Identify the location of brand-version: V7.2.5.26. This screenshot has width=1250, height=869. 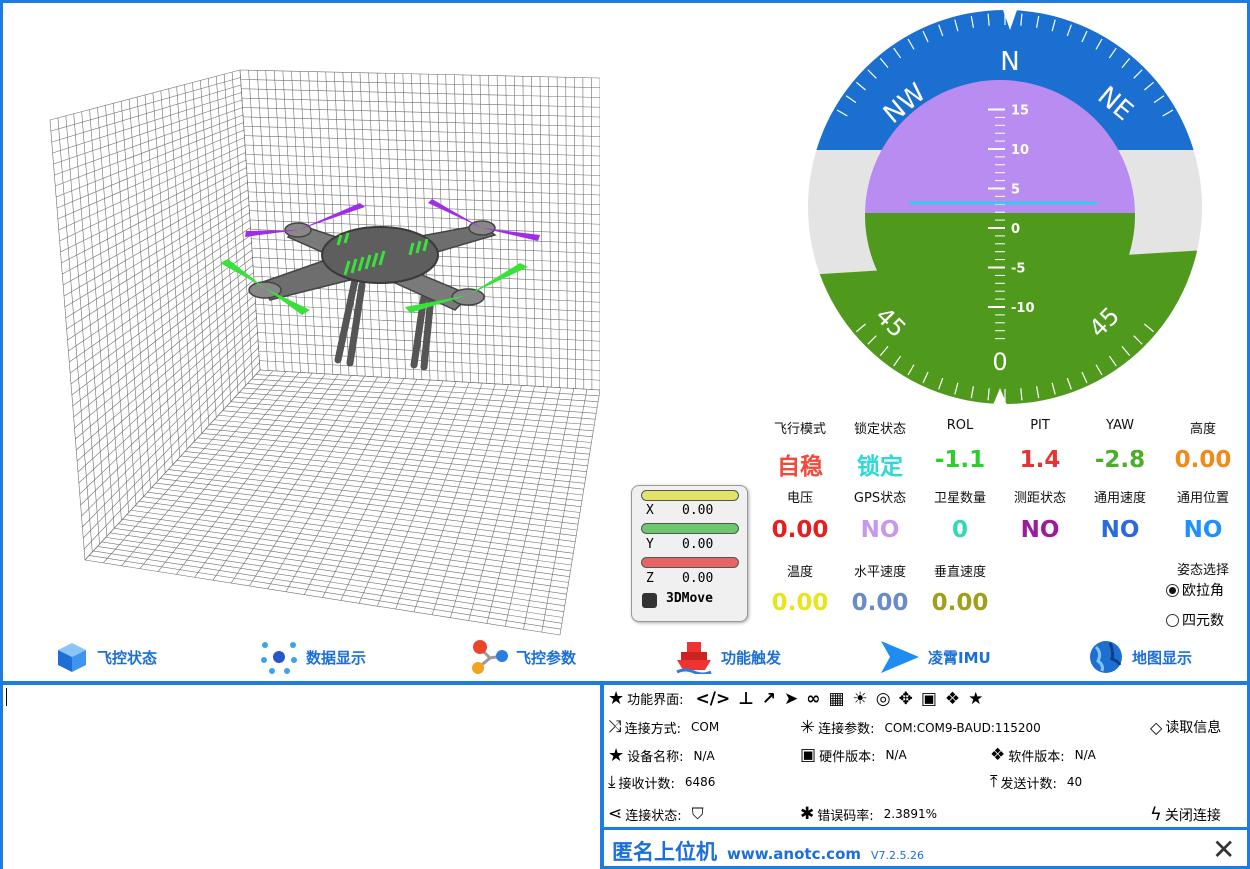
(898, 855).